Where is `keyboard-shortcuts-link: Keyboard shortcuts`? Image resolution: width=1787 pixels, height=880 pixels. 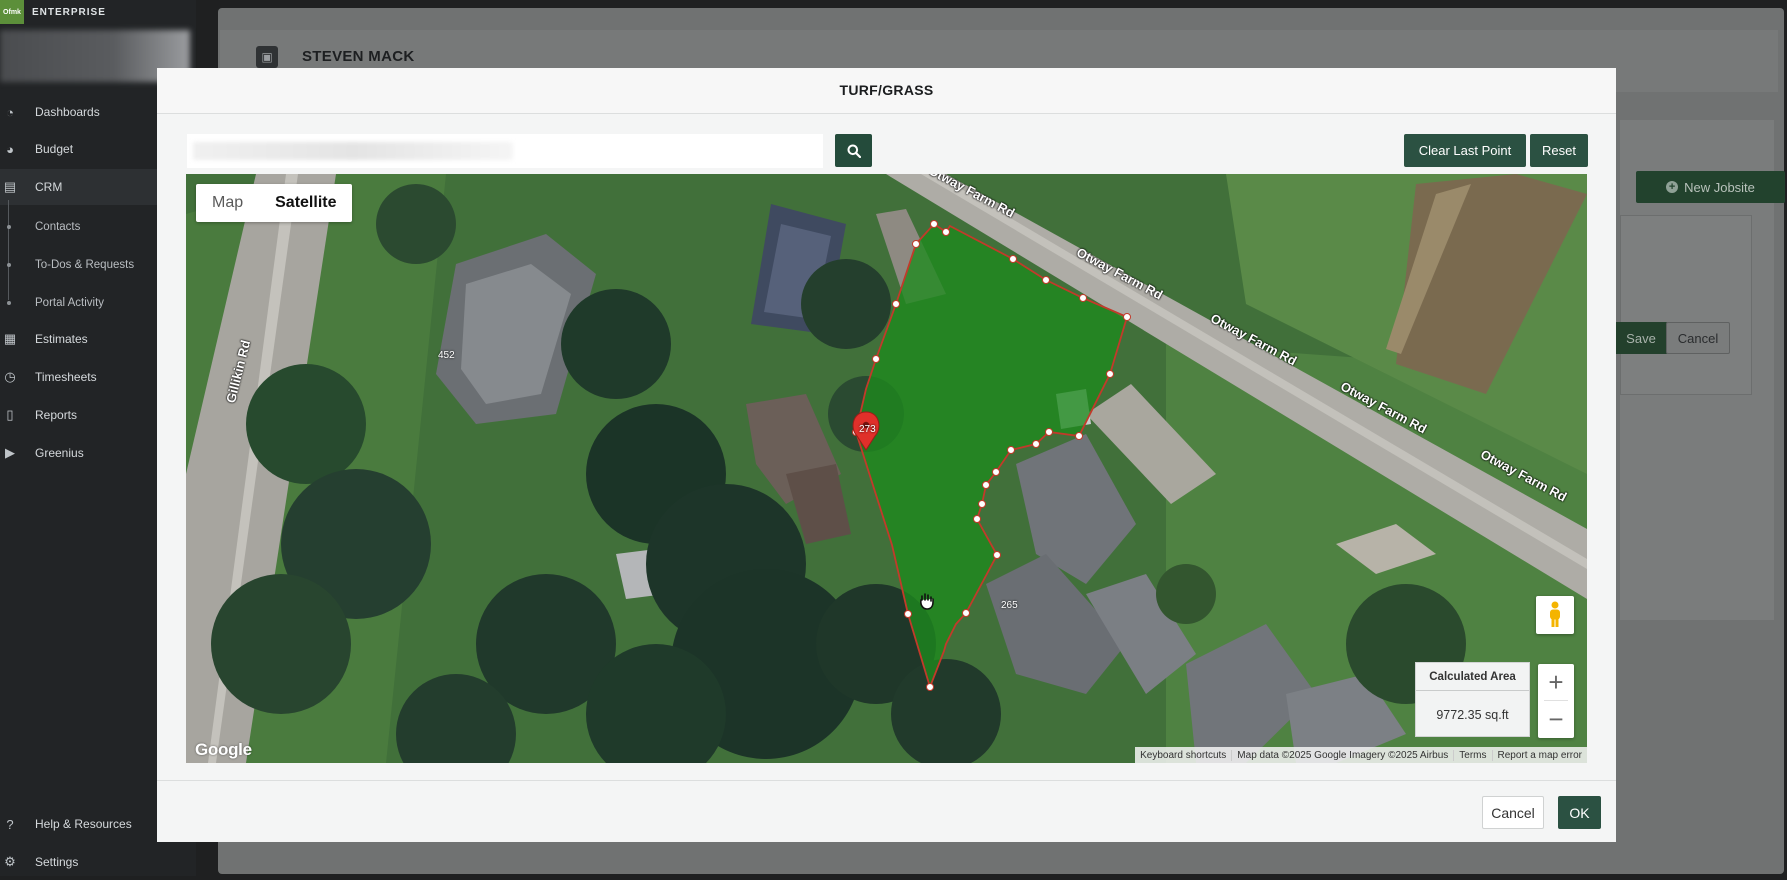 keyboard-shortcuts-link: Keyboard shortcuts is located at coordinates (1183, 755).